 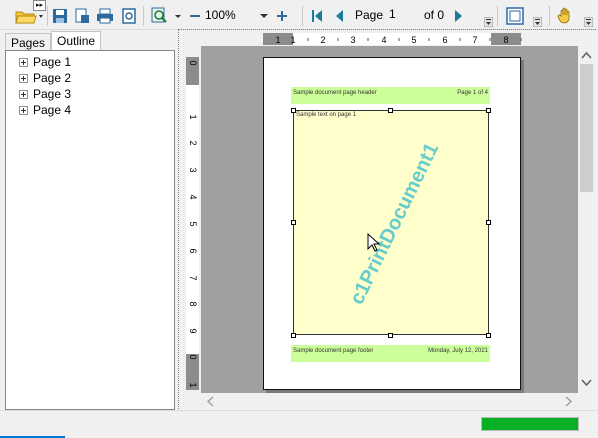 I want to click on page-footer-right: Monday, July 12, 2021, so click(x=458, y=351).